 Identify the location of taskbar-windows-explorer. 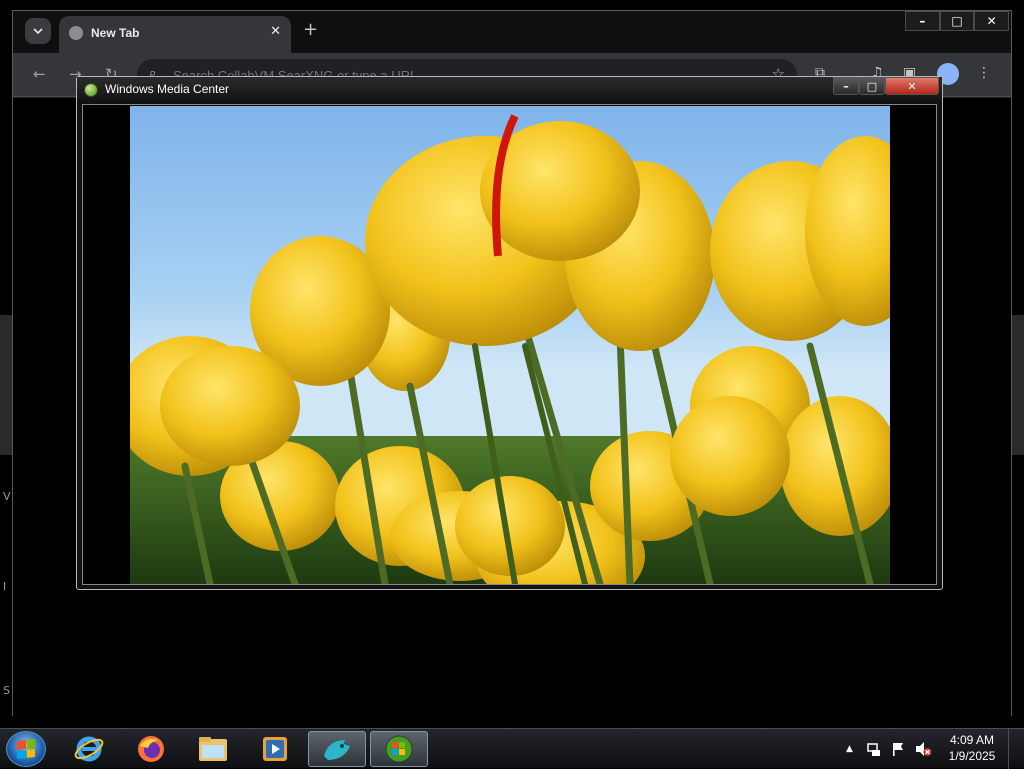
(213, 749).